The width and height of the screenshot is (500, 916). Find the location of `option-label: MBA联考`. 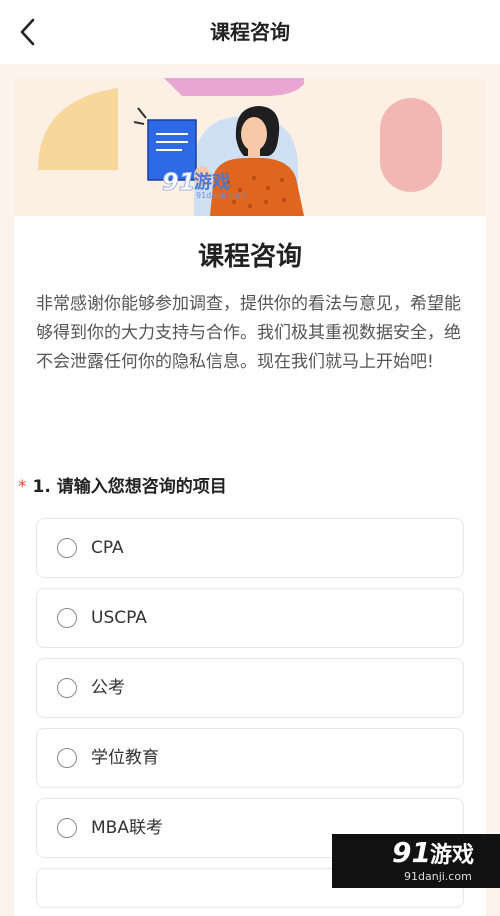

option-label: MBA联考 is located at coordinates (127, 828).